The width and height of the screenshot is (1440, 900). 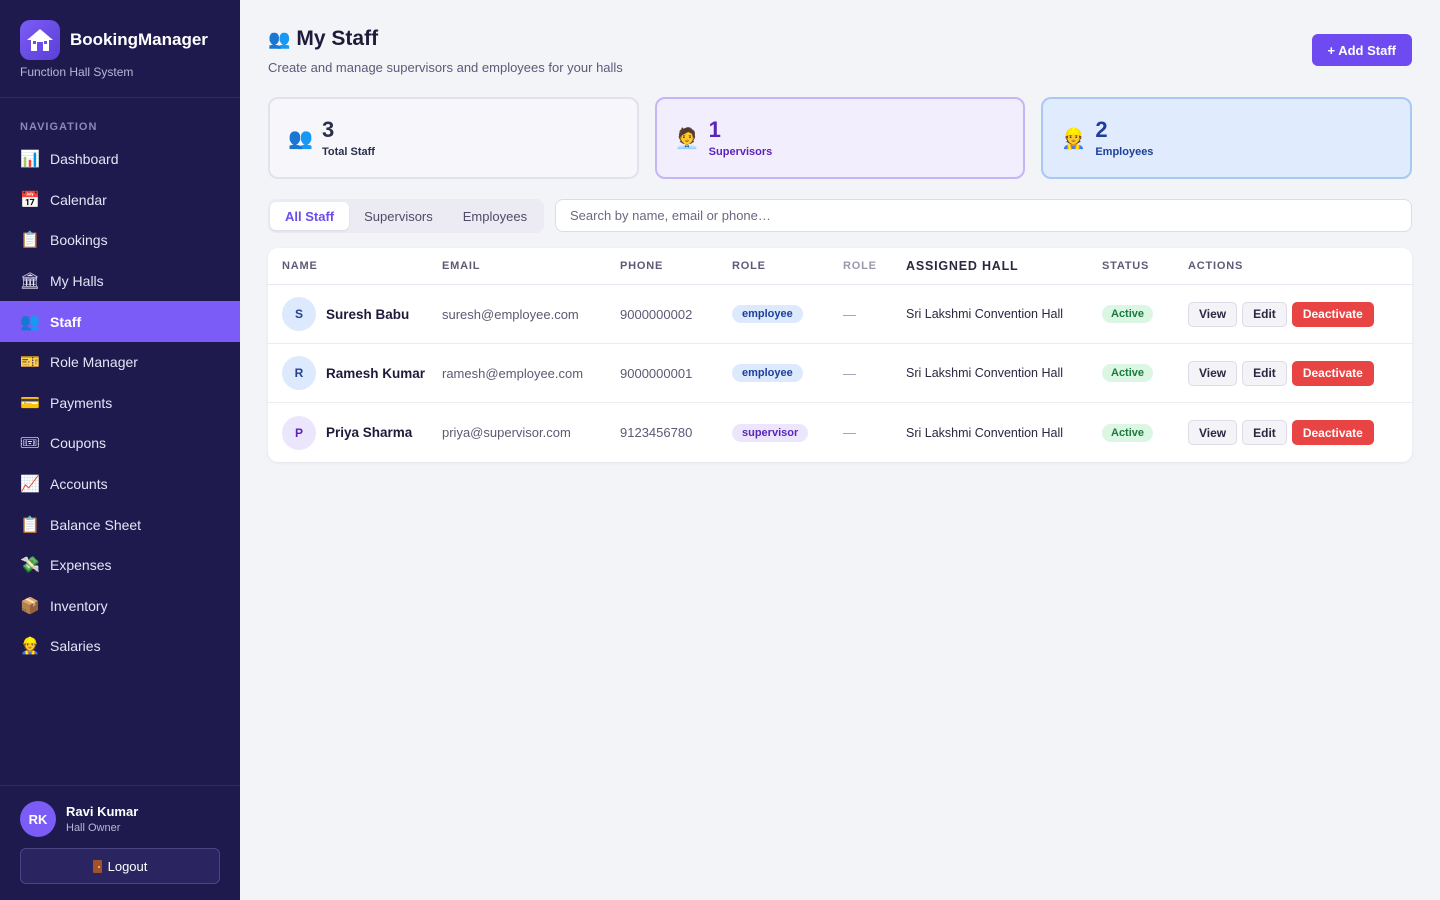 What do you see at coordinates (59, 127) in the screenshot?
I see `nav-heading: NAVIGATION` at bounding box center [59, 127].